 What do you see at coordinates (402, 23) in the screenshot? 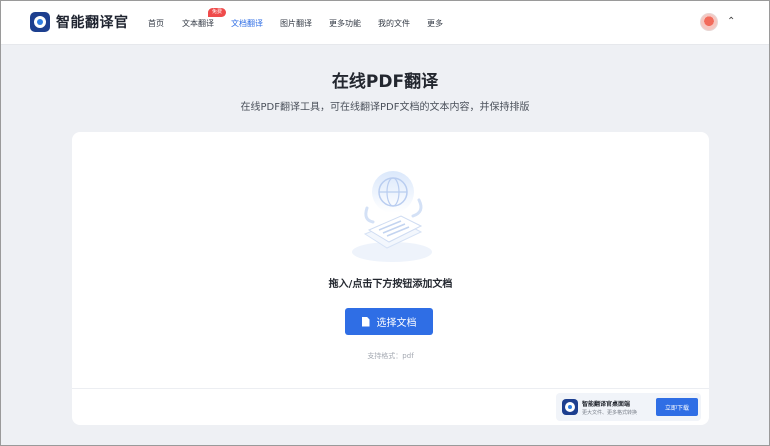
I see `nav-item-my-files: 我的文件` at bounding box center [402, 23].